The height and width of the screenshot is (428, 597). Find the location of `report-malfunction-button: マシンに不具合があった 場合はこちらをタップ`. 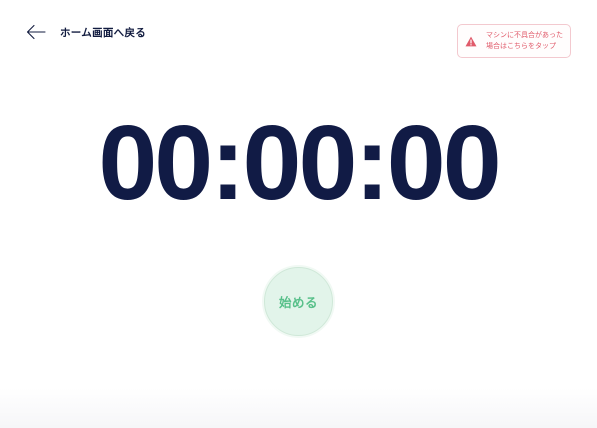

report-malfunction-button: マシンに不具合があった 場合はこちらをタップ is located at coordinates (514, 41).